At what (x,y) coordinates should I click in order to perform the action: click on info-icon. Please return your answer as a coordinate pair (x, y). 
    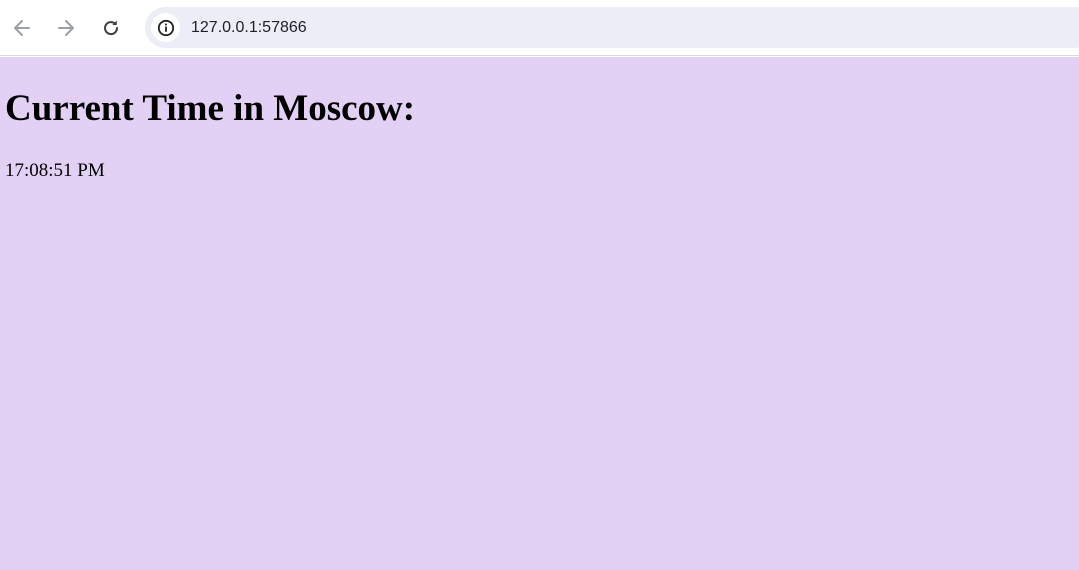
    Looking at the image, I should click on (165, 27).